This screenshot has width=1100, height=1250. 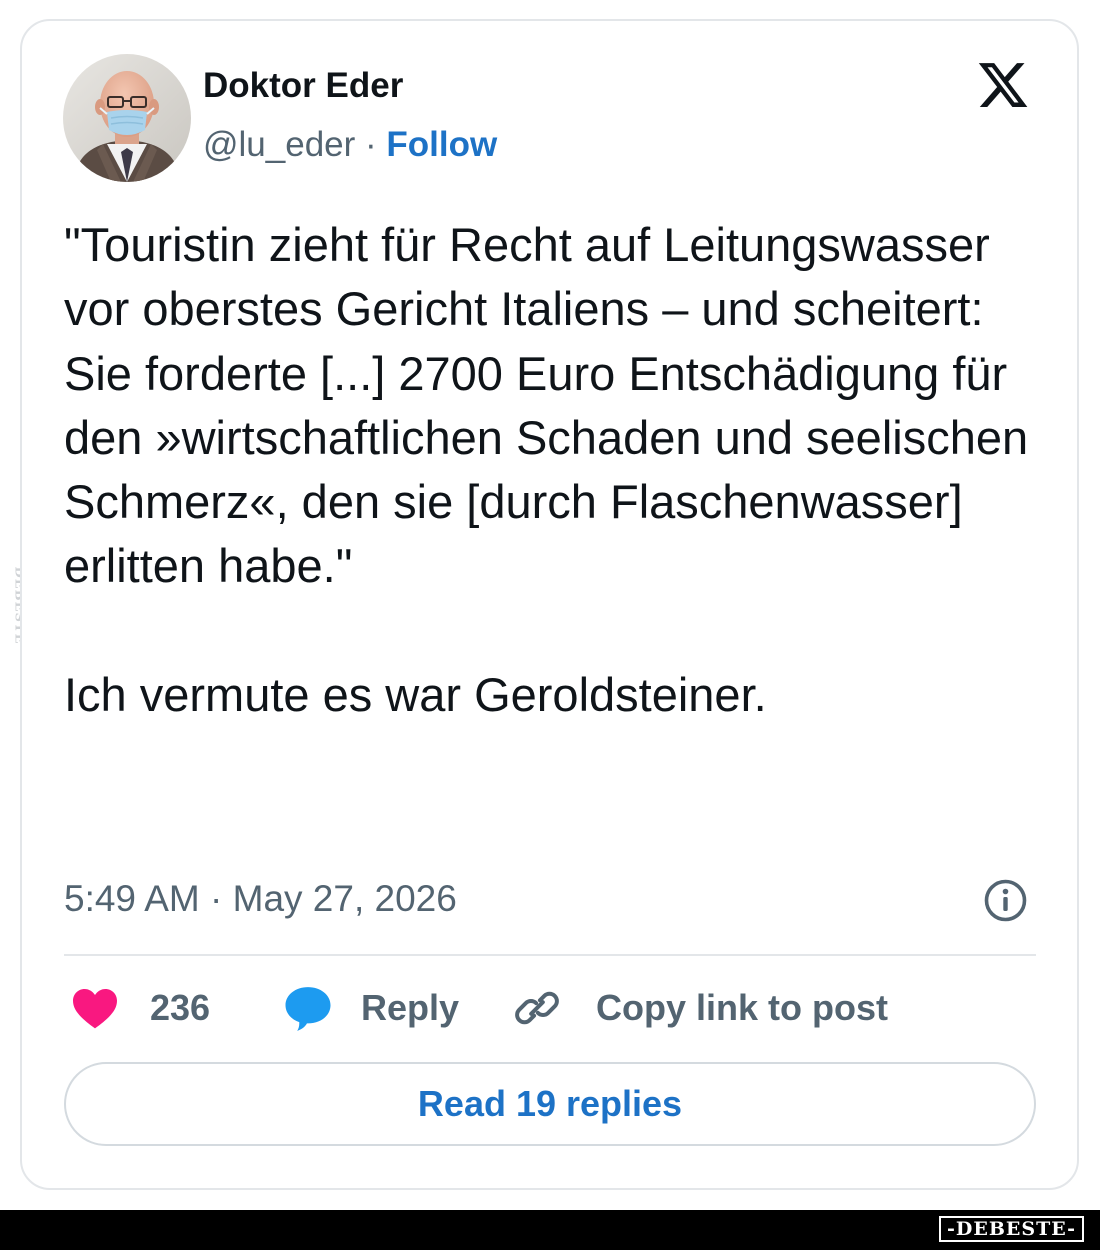 I want to click on read-replies-label: Read 19 replies, so click(x=550, y=1103).